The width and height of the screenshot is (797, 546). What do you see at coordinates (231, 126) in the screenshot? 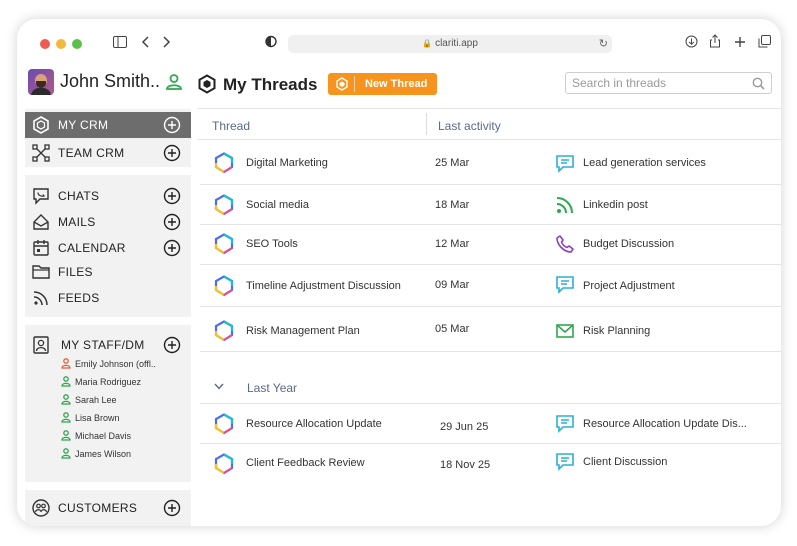
I see `column-thread: Thread` at bounding box center [231, 126].